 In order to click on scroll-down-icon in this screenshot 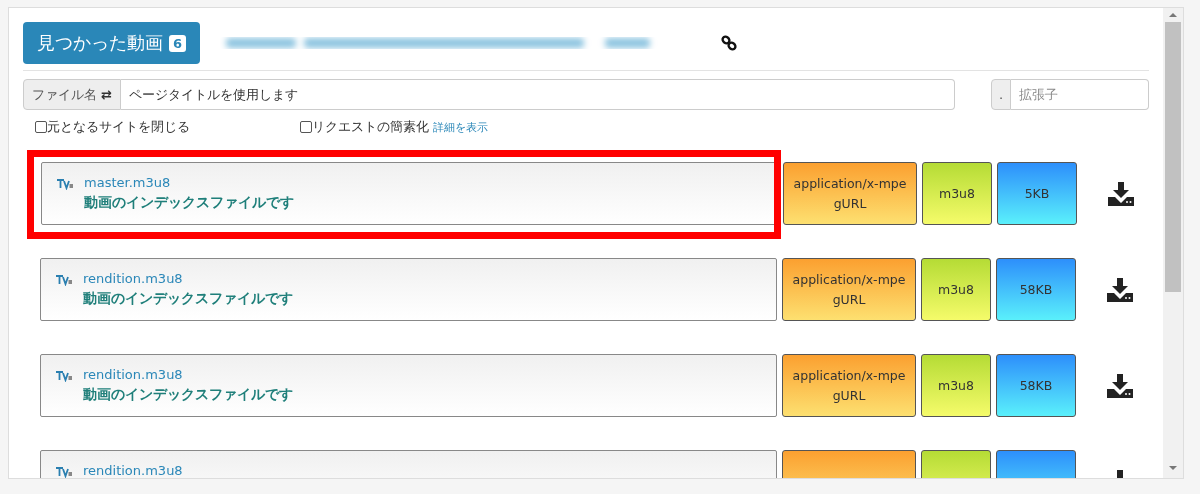, I will do `click(1173, 468)`.